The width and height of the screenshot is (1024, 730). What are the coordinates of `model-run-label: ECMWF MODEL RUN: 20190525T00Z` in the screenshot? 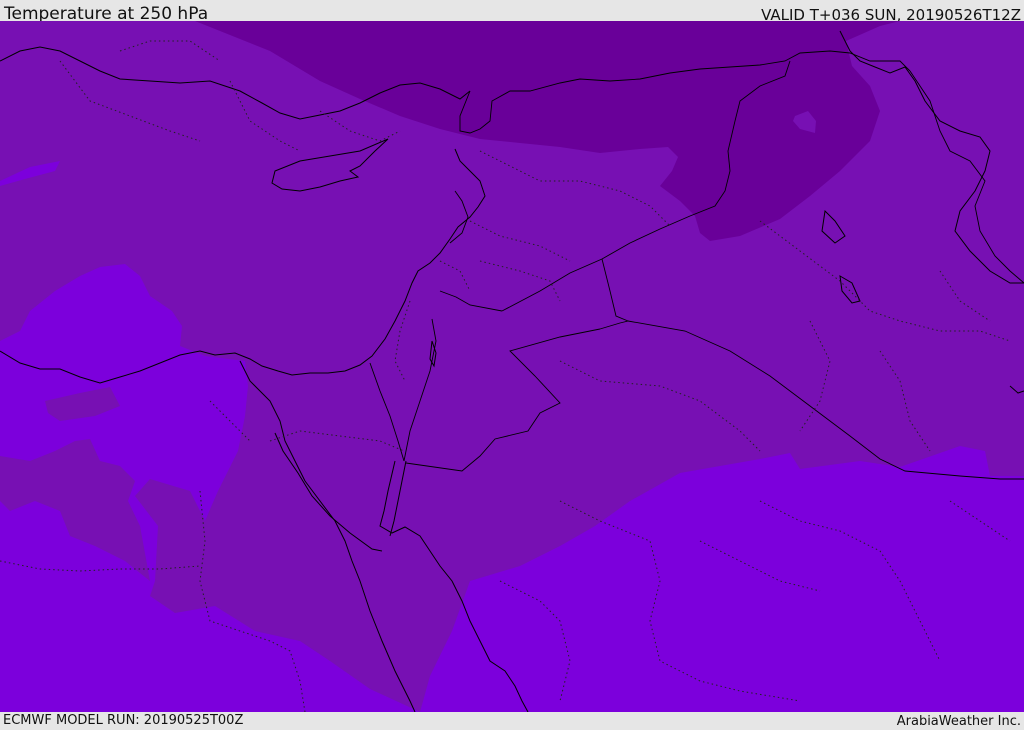 It's located at (123, 720).